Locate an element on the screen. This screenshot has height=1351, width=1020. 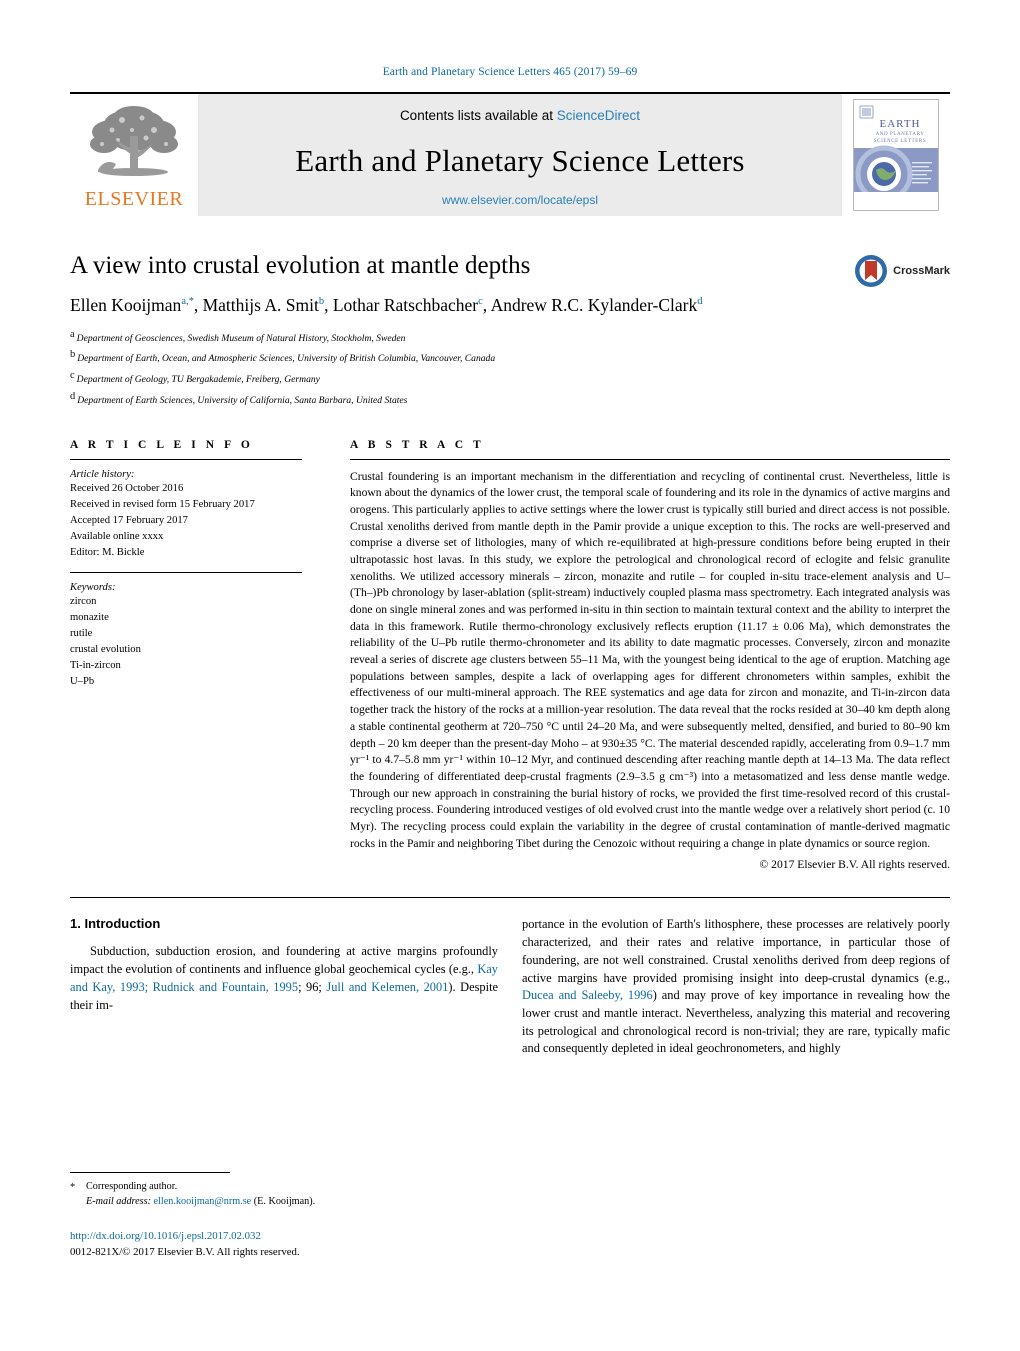
keyword-item: crustal evolution is located at coordinates (105, 650).